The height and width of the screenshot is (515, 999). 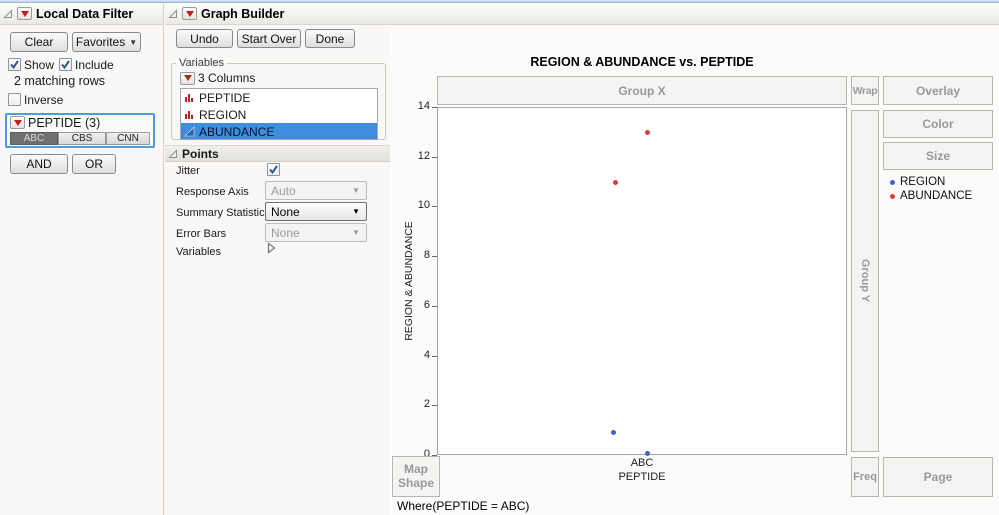 I want to click on legend-item: ABUNDANCE, so click(x=931, y=196).